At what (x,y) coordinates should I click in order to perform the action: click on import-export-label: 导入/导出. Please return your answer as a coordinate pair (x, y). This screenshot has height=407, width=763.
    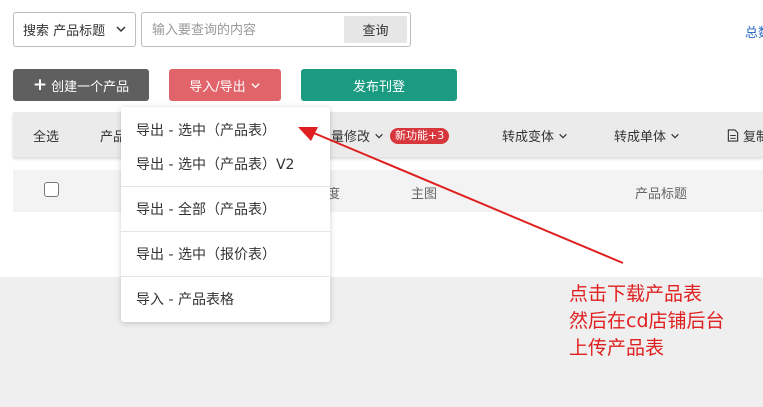
    Looking at the image, I should click on (217, 87).